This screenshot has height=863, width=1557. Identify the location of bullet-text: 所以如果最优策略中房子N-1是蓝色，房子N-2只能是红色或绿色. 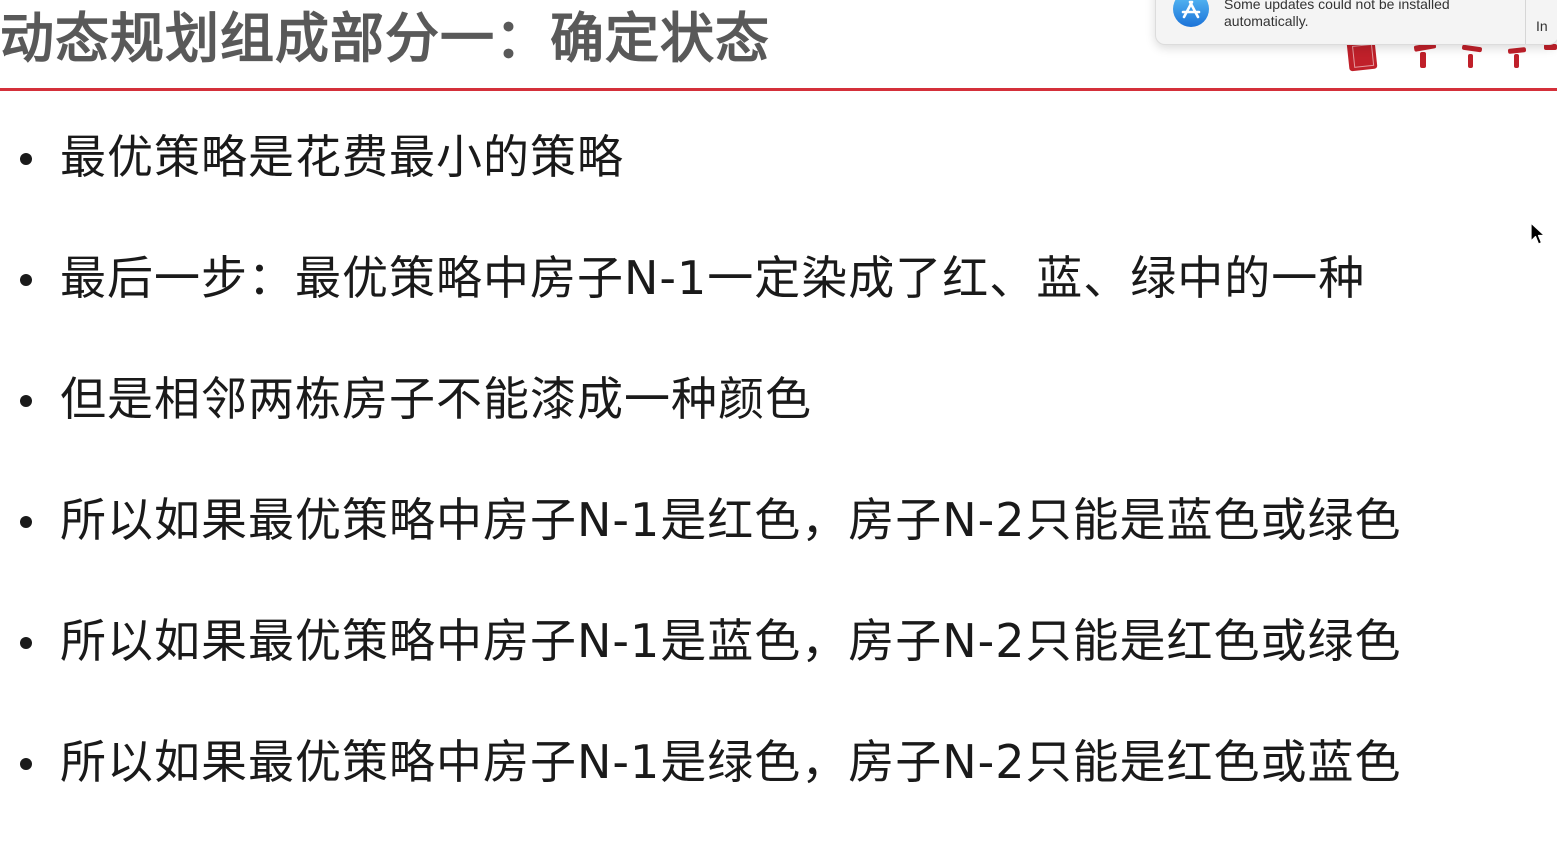
(731, 641).